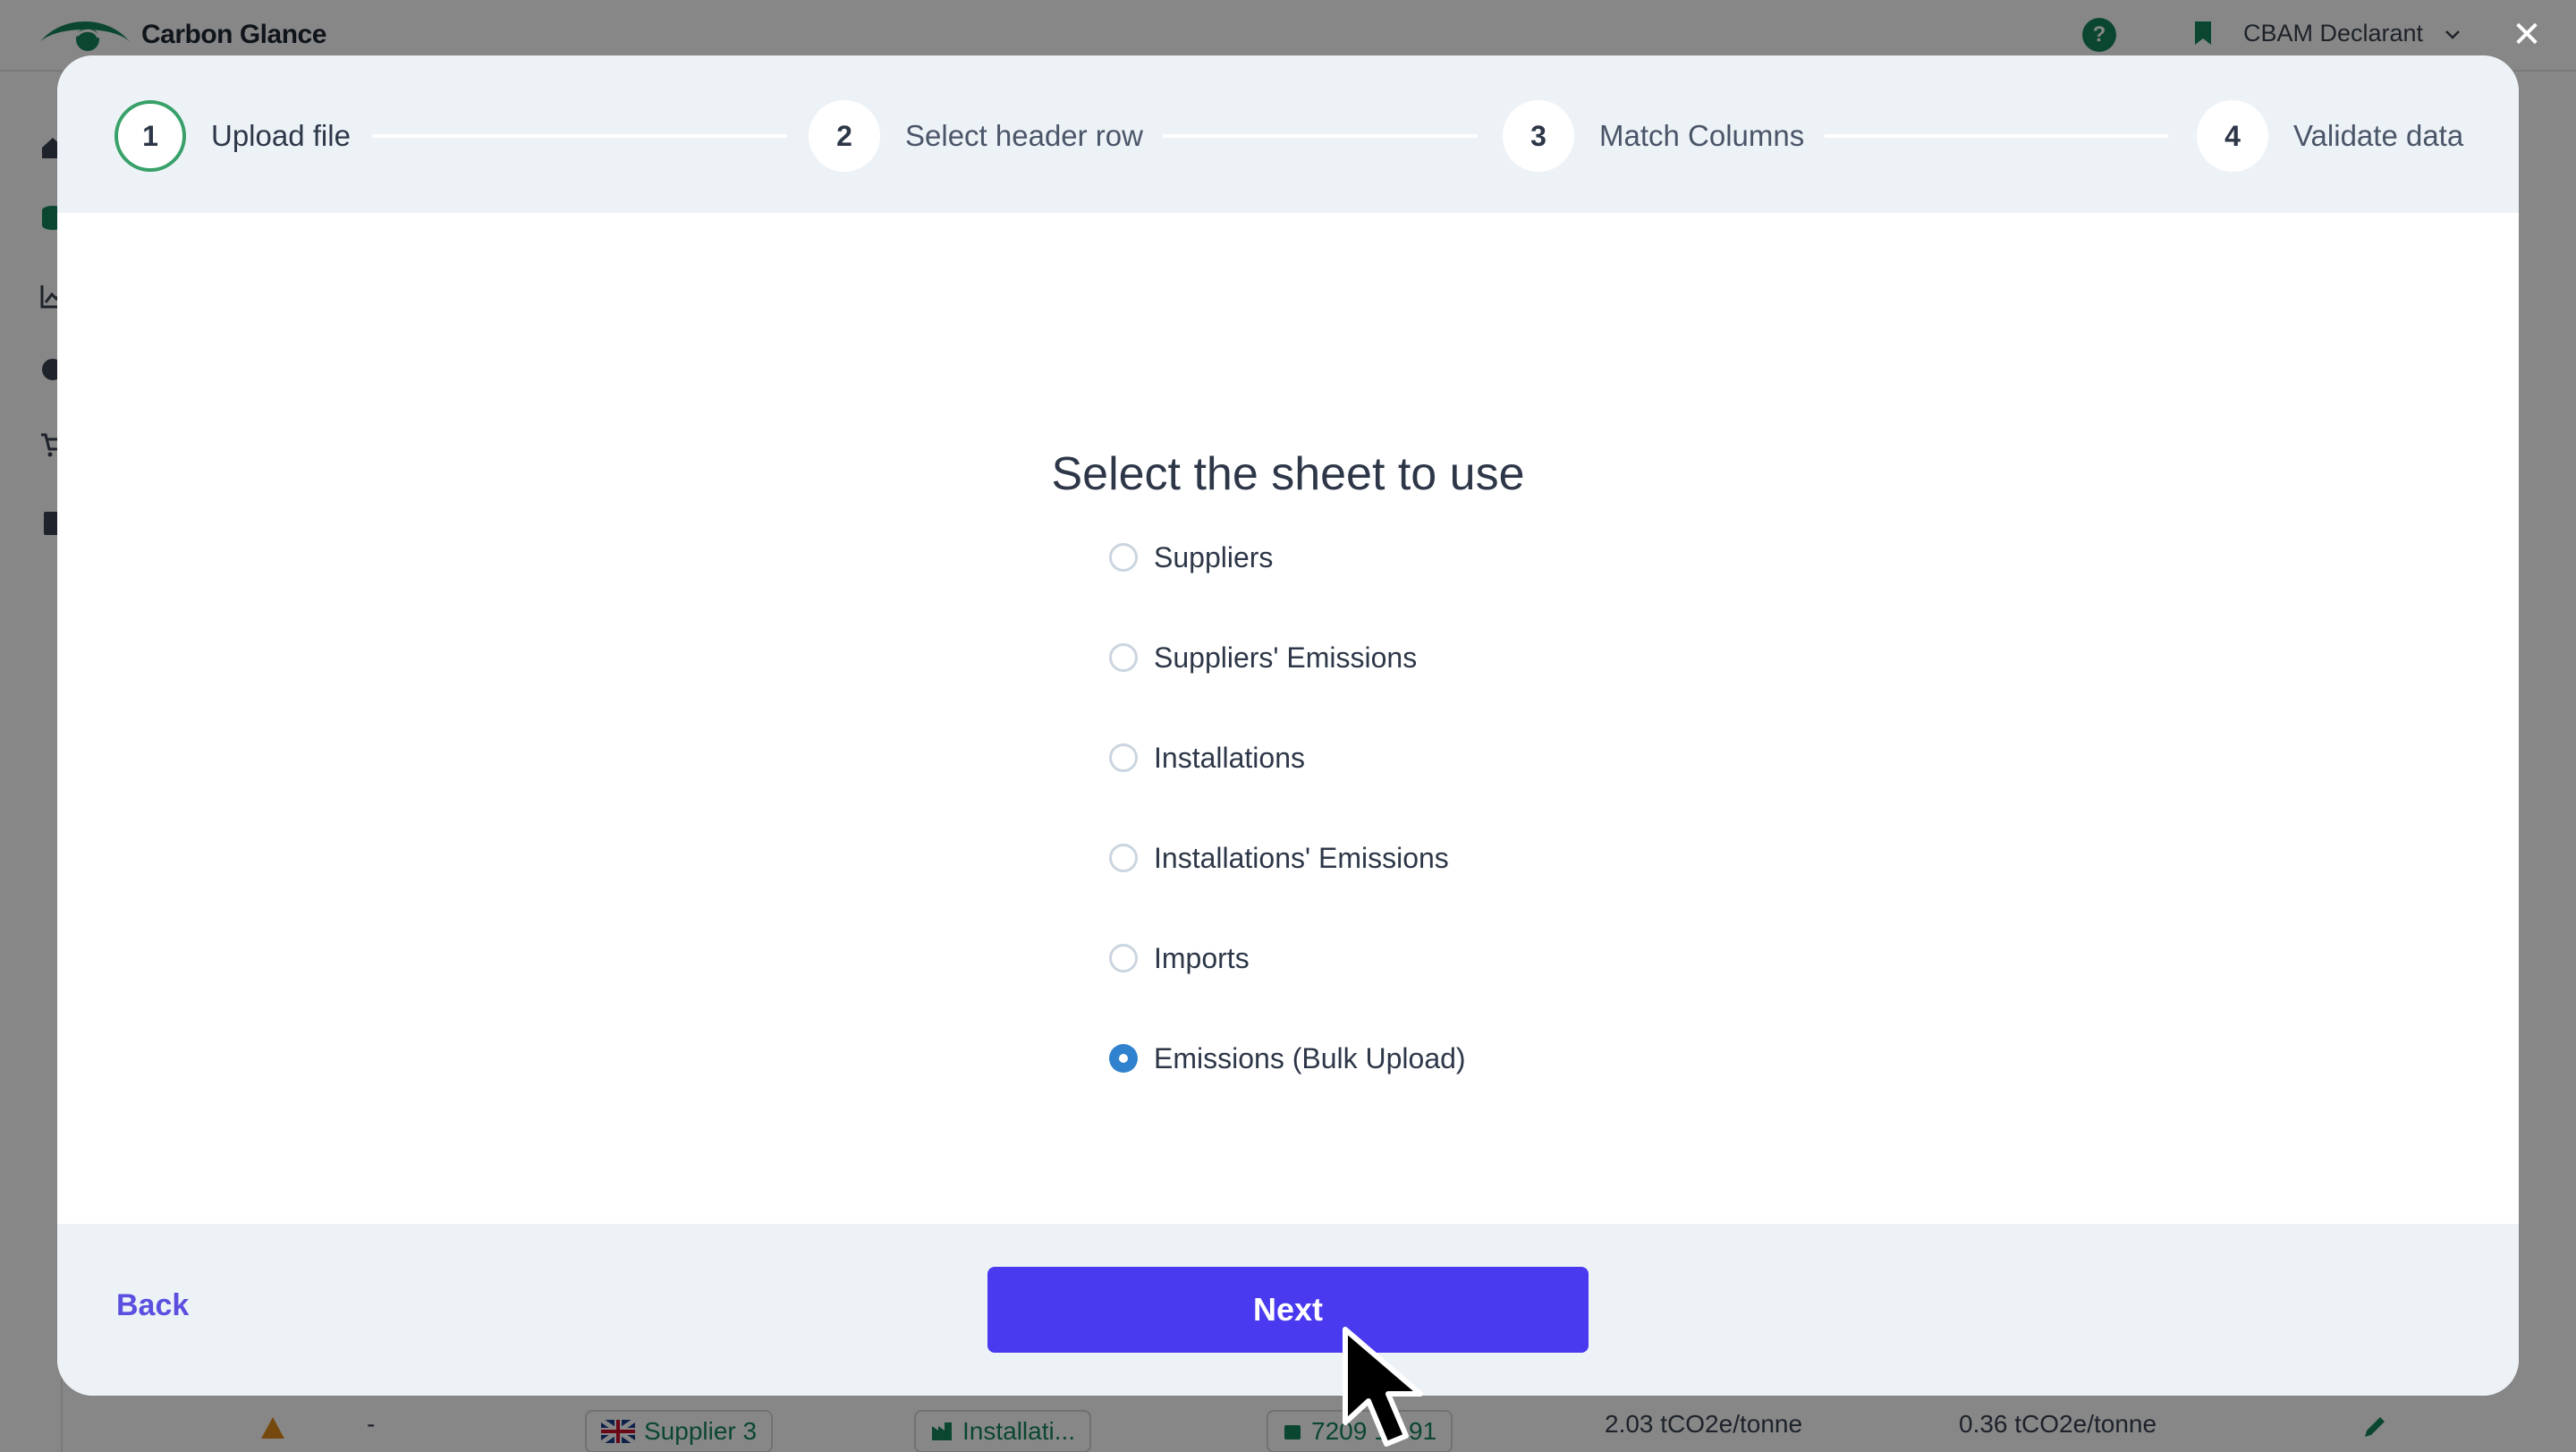  I want to click on step-select-header-row: 2 Select header row, so click(976, 136).